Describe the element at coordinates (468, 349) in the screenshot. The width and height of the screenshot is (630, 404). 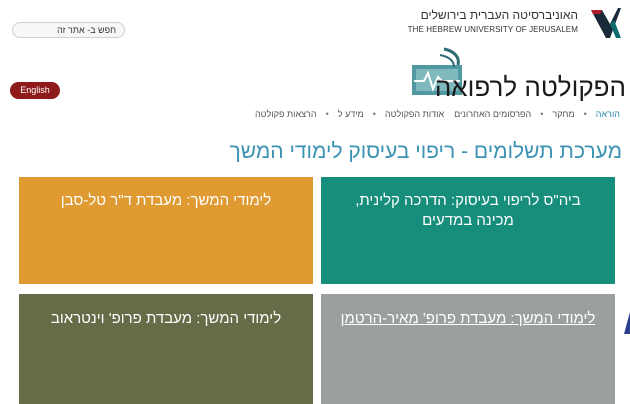
I see `tile-meyer-hartman-lab: לימודי המשך: מעבדת פרופ' מאיר-הרטמן` at that location.